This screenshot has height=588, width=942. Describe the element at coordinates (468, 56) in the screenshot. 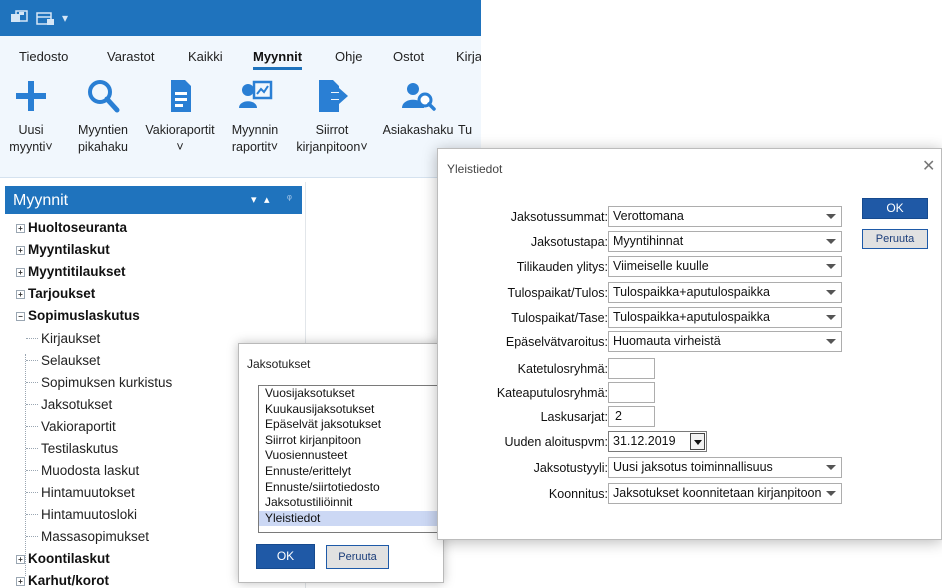

I see `tab-kirjanpito: Kirja` at that location.